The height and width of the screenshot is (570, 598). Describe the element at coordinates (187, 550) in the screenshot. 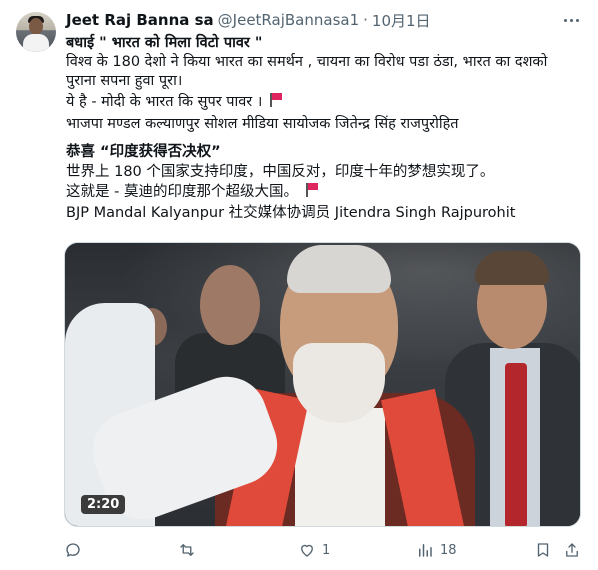

I see `retweet-icon` at that location.